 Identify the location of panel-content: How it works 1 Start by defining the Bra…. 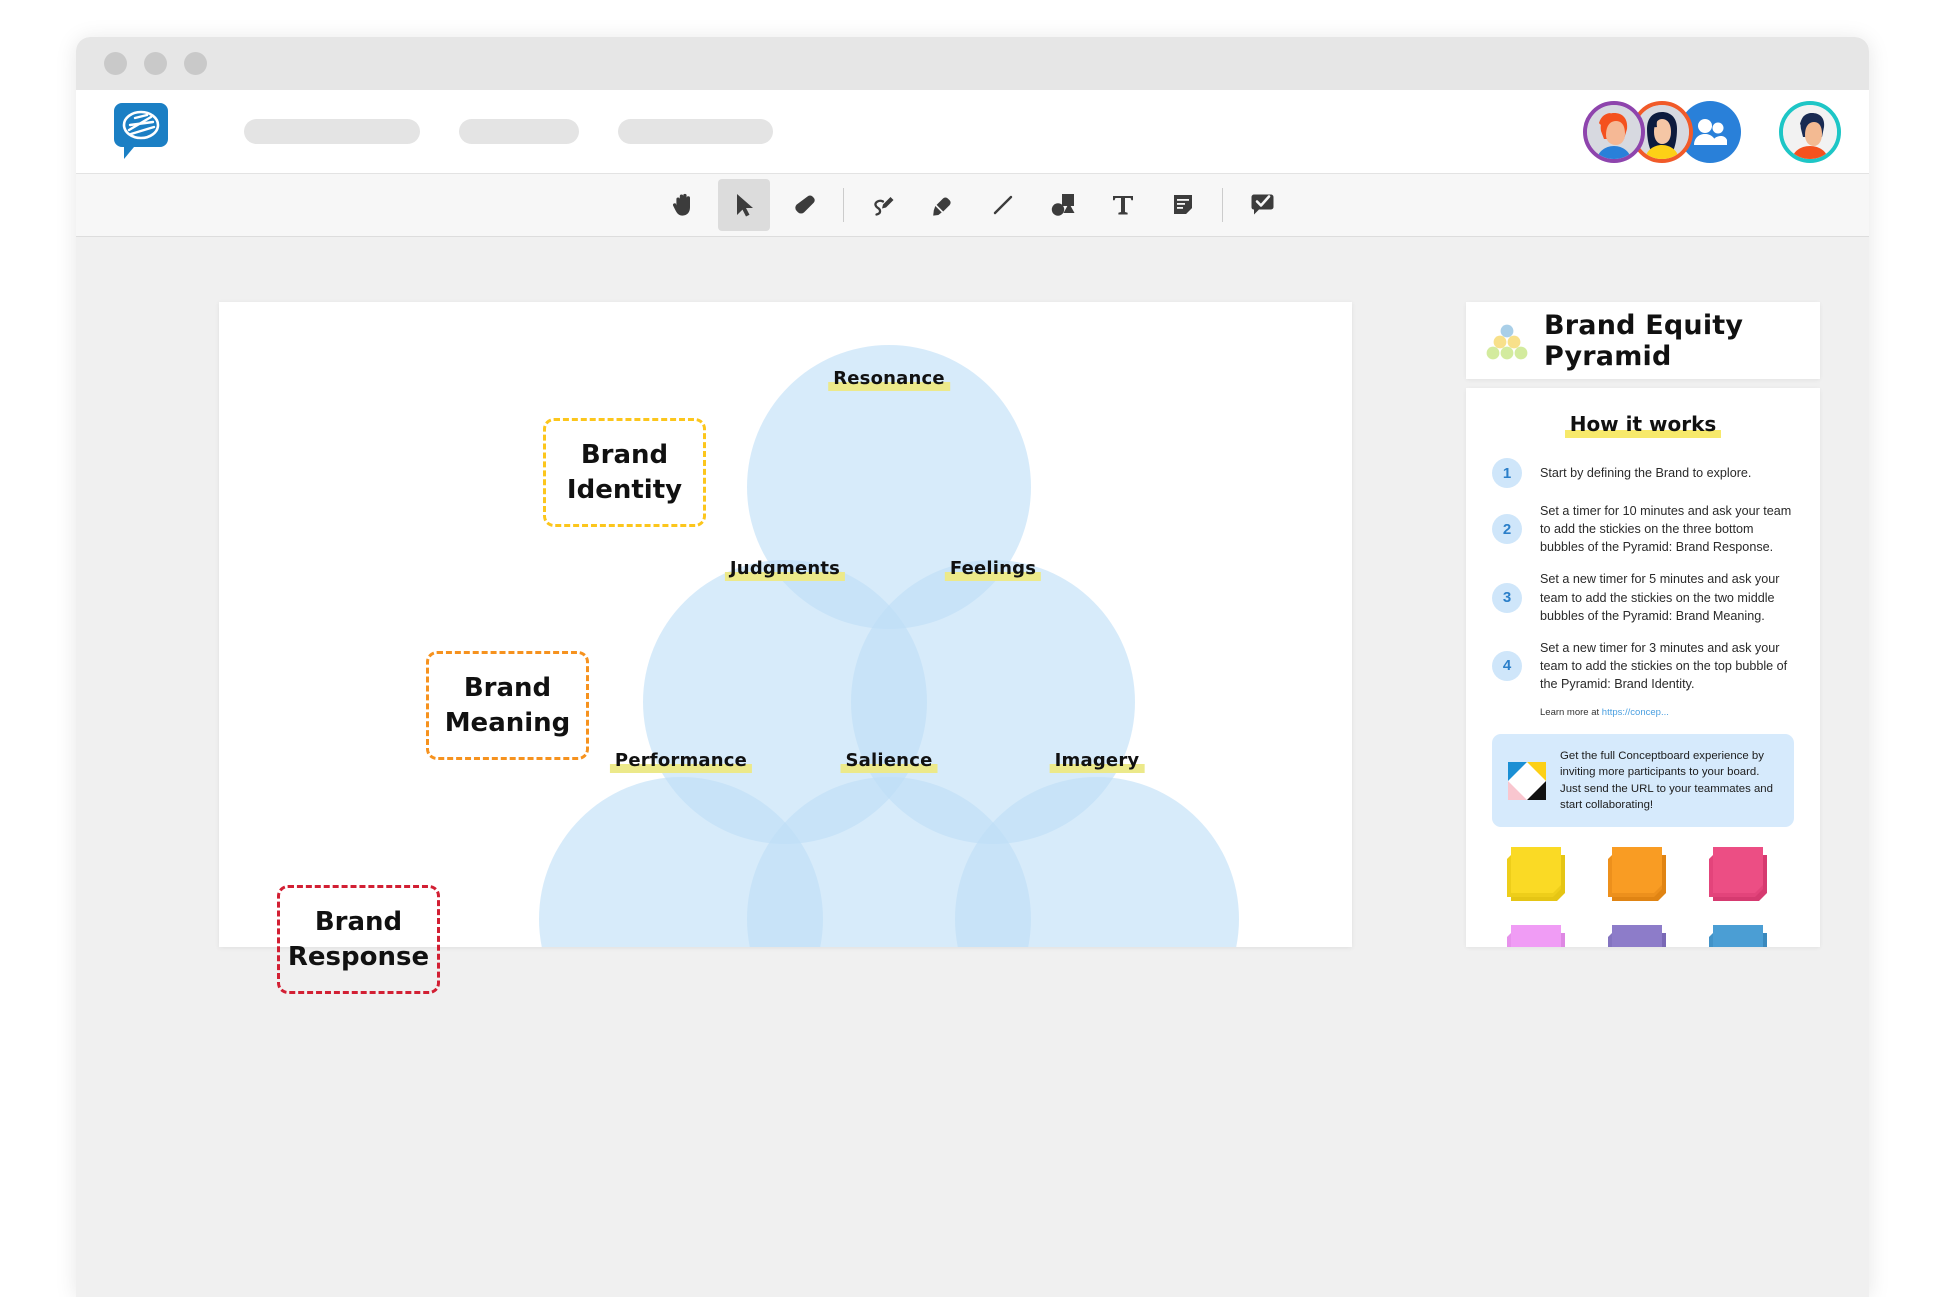
(1643, 667).